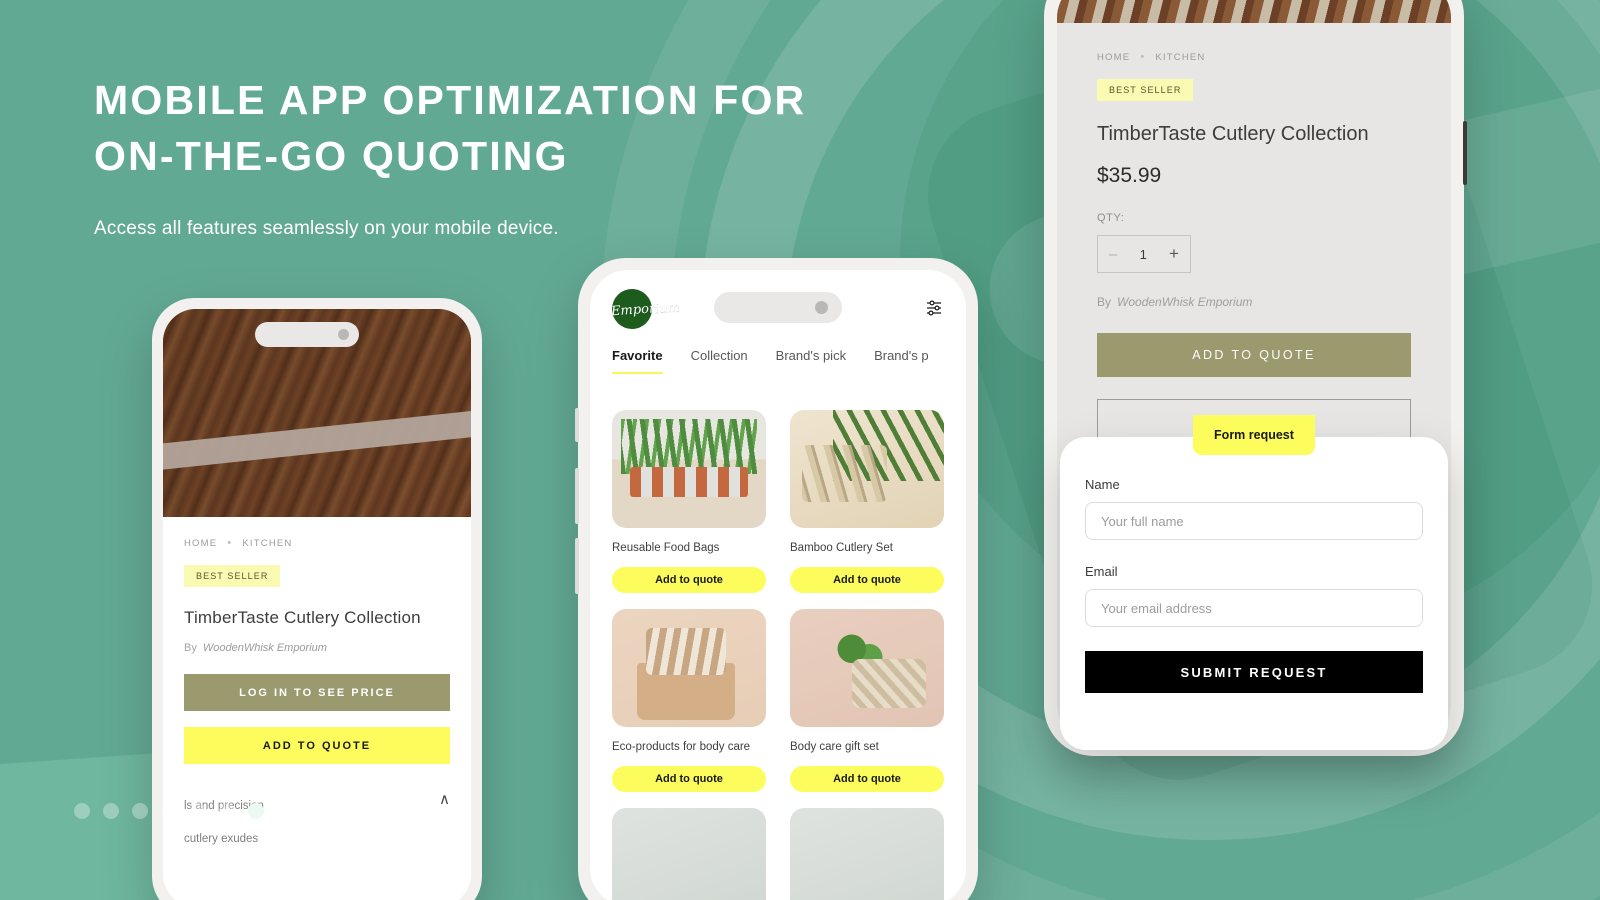 This screenshot has height=900, width=1600. I want to click on pagination-dots, so click(169, 811).